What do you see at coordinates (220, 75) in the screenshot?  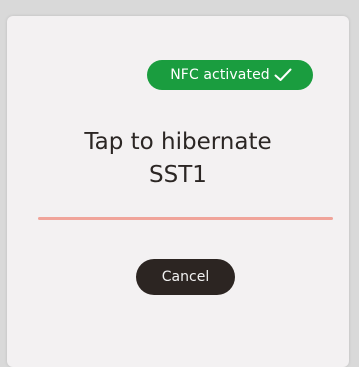 I see `nfc-status-label: NFC activated` at bounding box center [220, 75].